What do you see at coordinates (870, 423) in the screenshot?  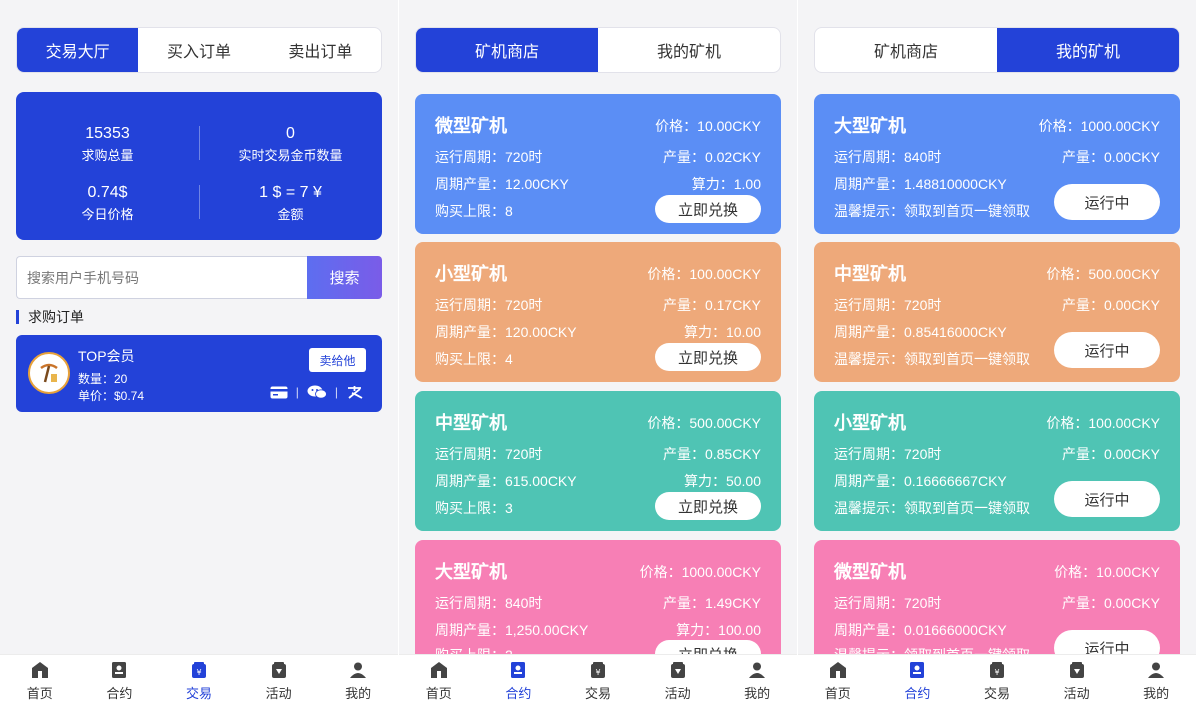 I see `miner-title: 小型矿机` at bounding box center [870, 423].